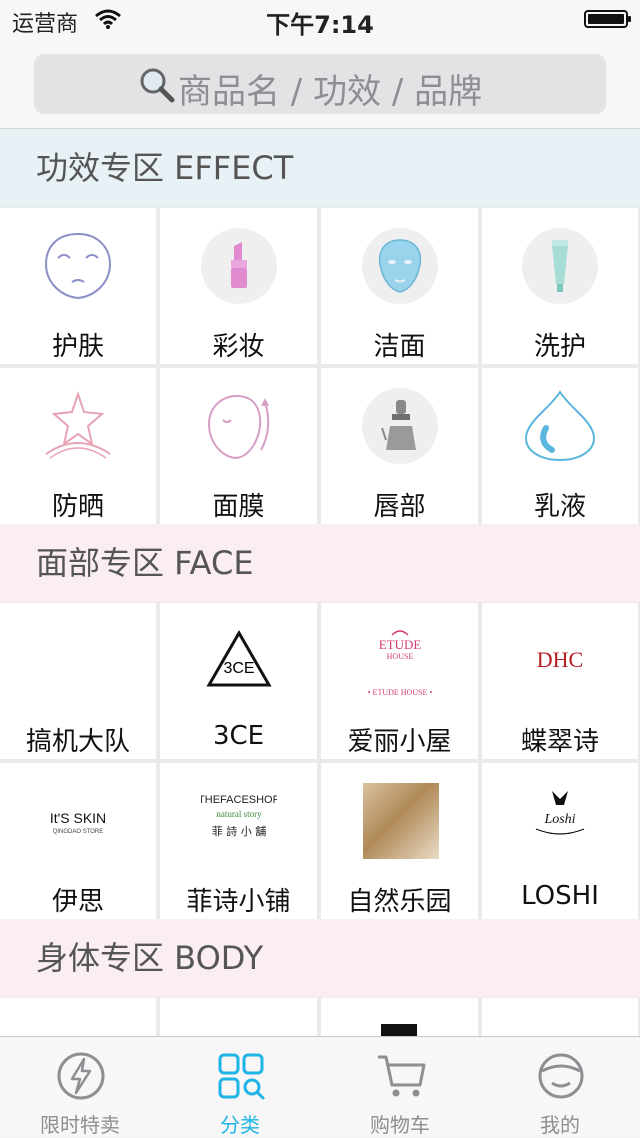 The height and width of the screenshot is (1138, 640). Describe the element at coordinates (559, 742) in the screenshot. I see `brand-label: 蝶翠诗` at that location.